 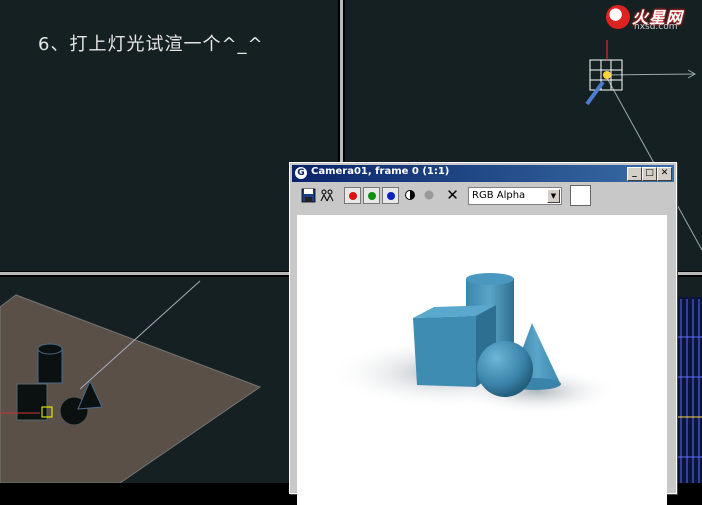 I want to click on green-channel-button, so click(x=371, y=195).